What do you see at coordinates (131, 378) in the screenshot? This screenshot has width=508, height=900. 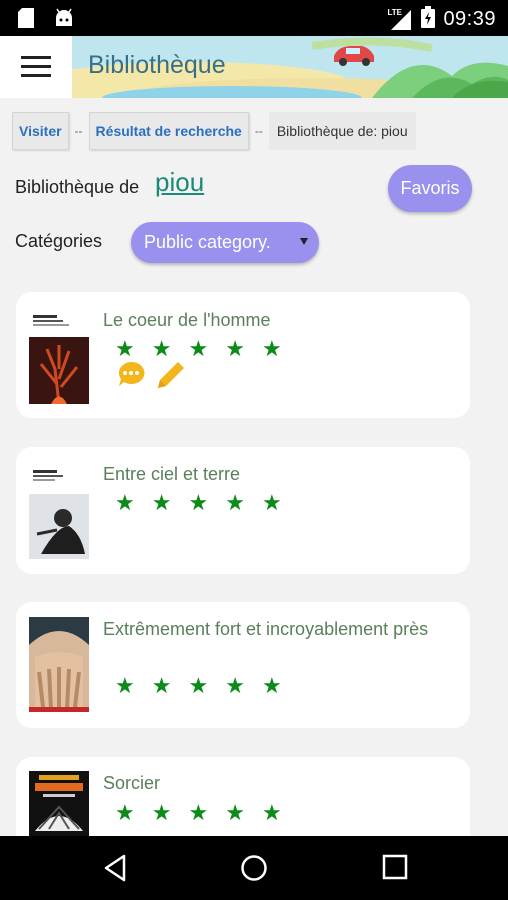 I see `comment-icon` at bounding box center [131, 378].